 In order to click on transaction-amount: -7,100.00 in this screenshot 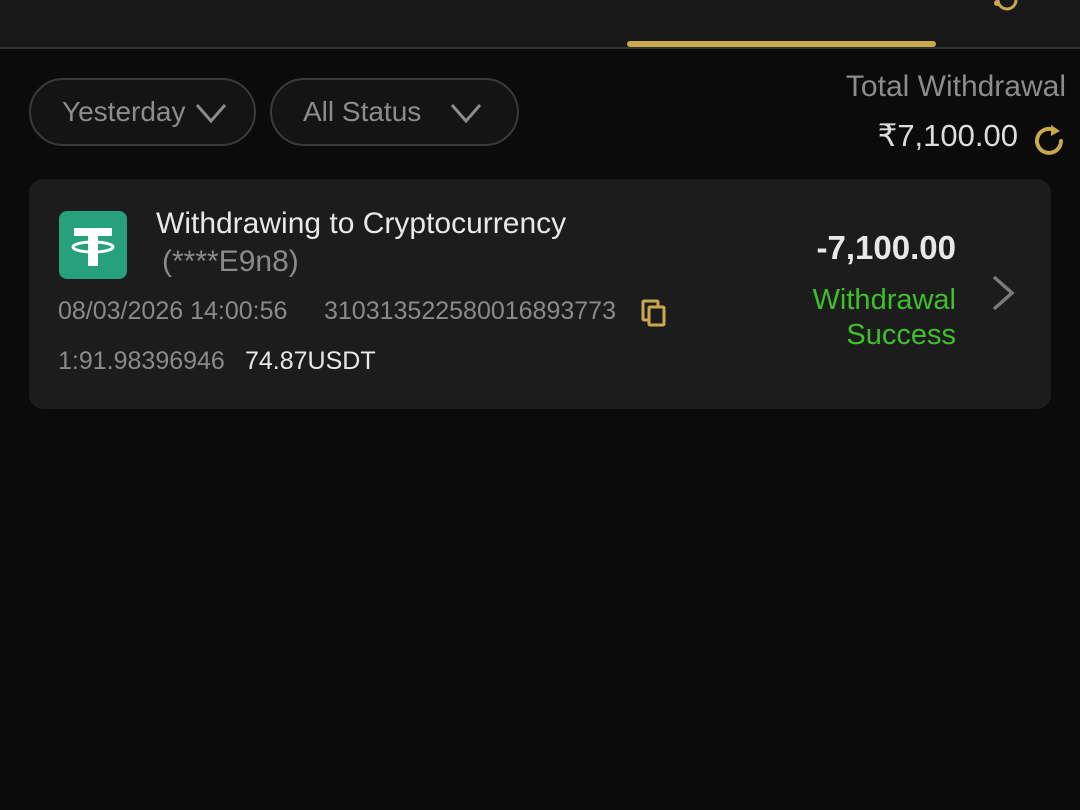, I will do `click(886, 247)`.